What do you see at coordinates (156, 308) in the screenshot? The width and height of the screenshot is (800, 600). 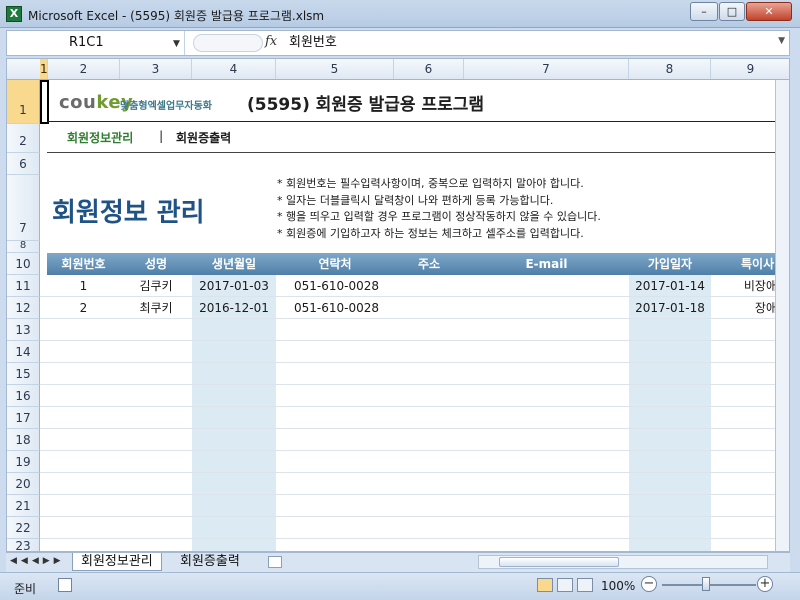 I see `cell-name: 최쿠키` at bounding box center [156, 308].